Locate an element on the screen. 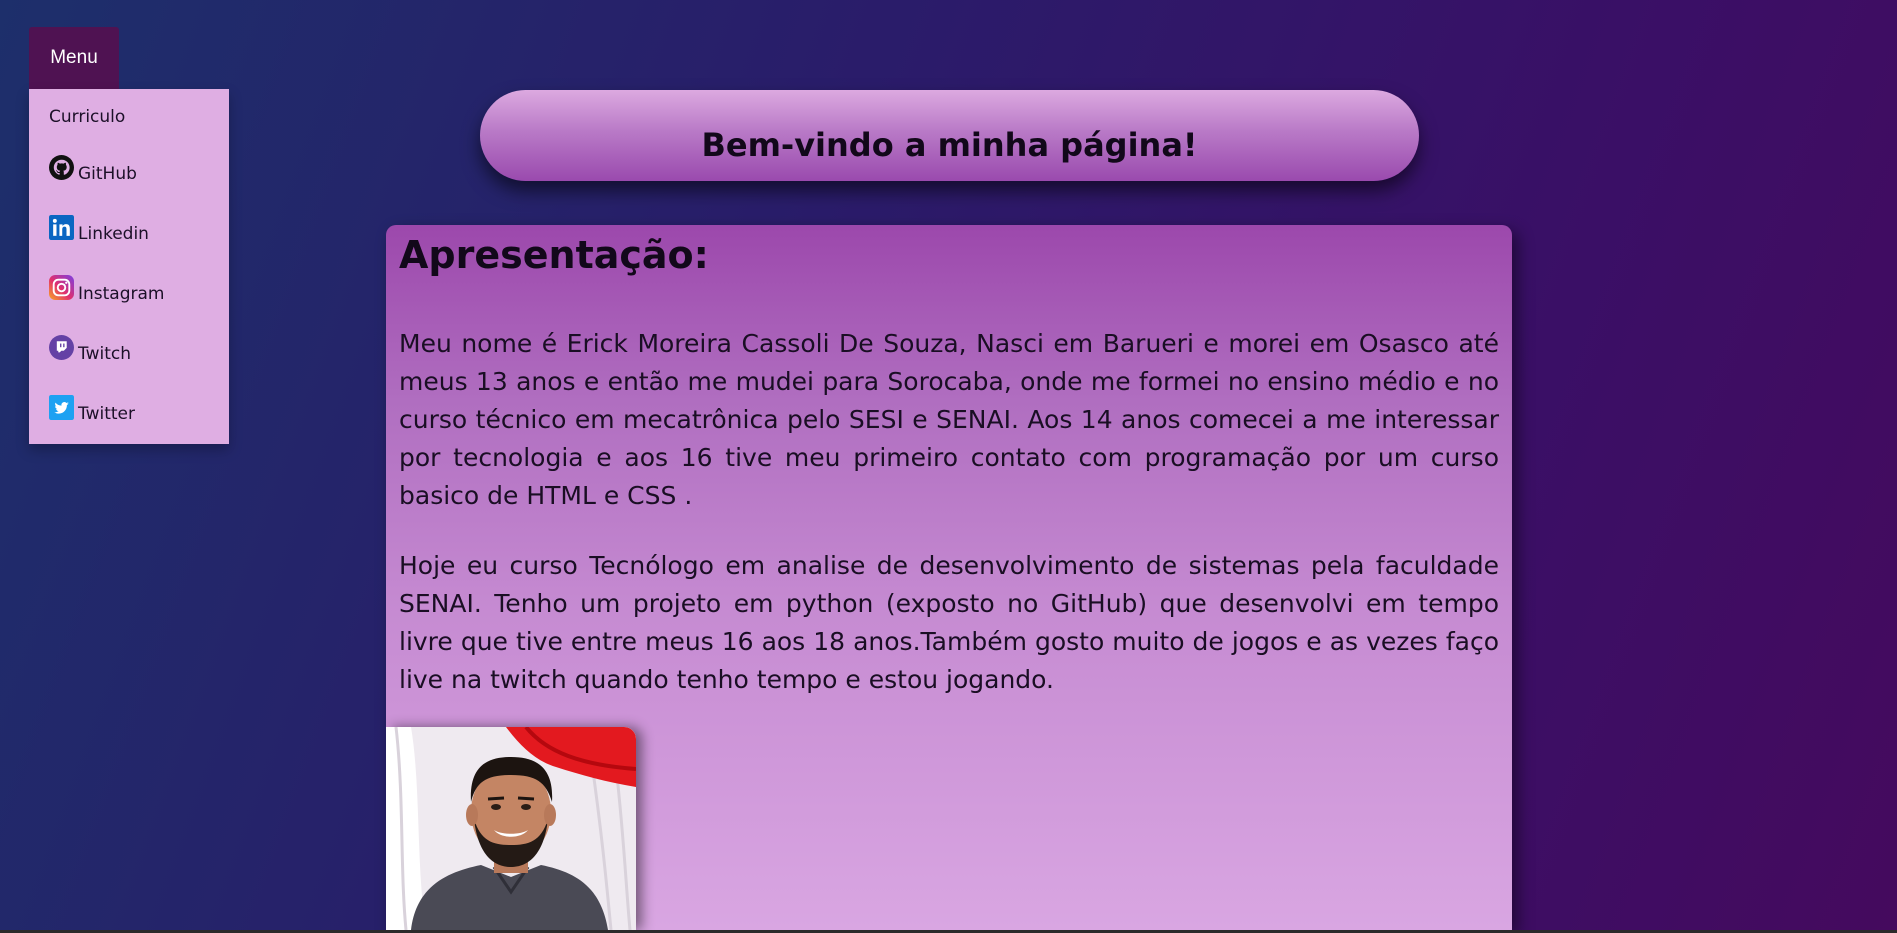 The width and height of the screenshot is (1897, 933). twitter-icon is located at coordinates (61, 407).